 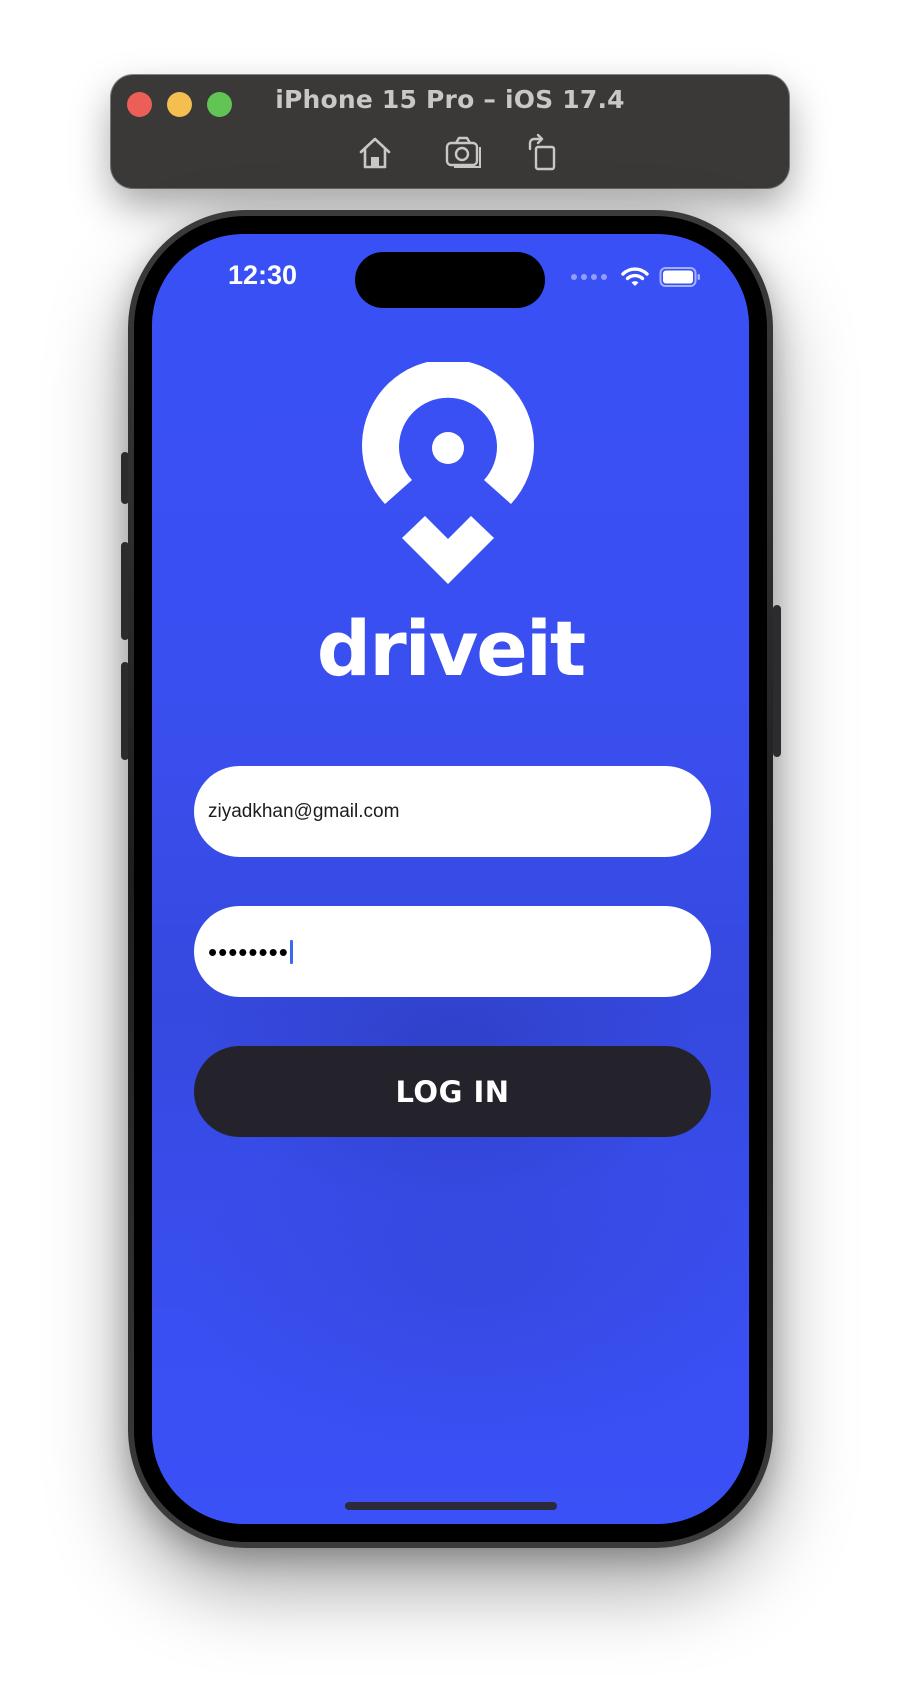 I want to click on rotate-icon, so click(x=544, y=153).